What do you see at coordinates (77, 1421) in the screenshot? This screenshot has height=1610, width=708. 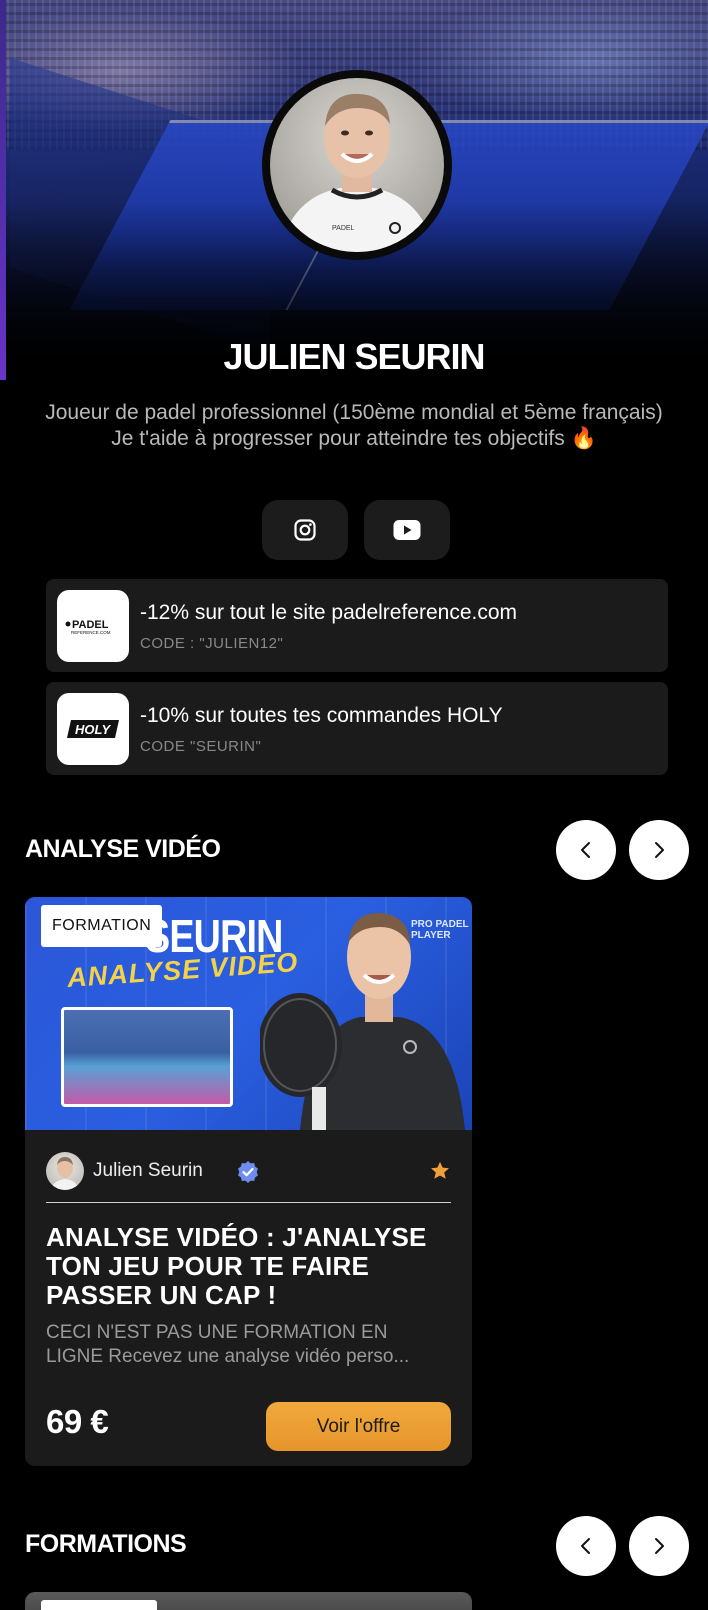 I see `offer-price: 69 €` at bounding box center [77, 1421].